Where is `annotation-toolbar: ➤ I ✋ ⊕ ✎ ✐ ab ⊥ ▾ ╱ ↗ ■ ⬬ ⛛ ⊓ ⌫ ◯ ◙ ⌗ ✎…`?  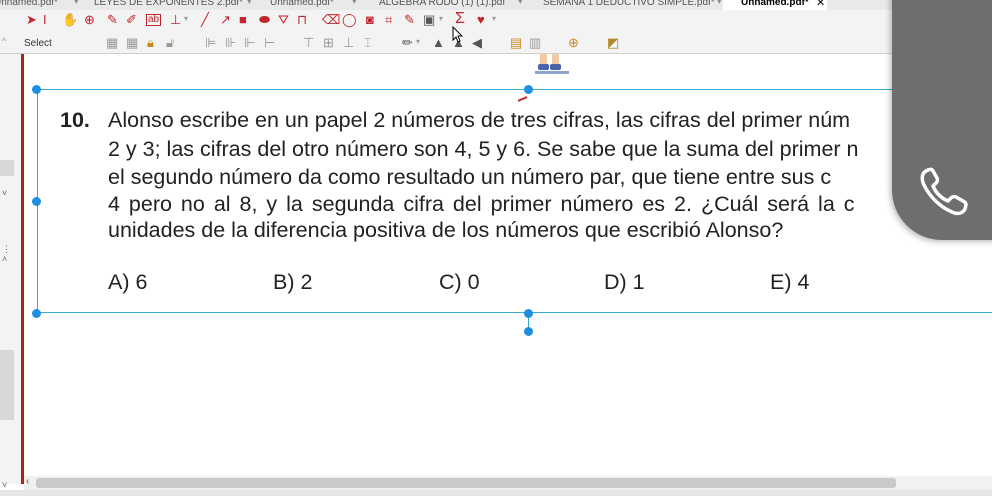
annotation-toolbar: ➤ I ✋ ⊕ ✎ ✐ ab ⊥ ▾ ╱ ↗ ■ ⬬ ⛛ ⊓ ⌫ ◯ ◙ ⌗ ✎… is located at coordinates (496, 22).